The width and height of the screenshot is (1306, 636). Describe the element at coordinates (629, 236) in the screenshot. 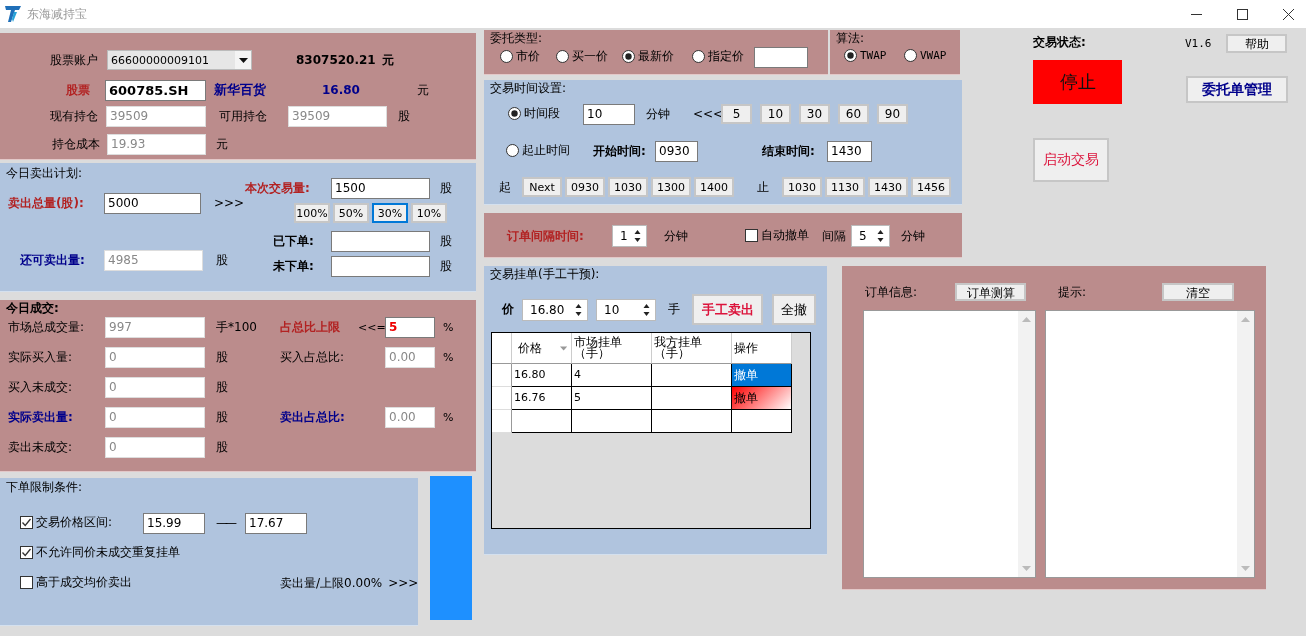

I see `interval-spinner: 1` at that location.